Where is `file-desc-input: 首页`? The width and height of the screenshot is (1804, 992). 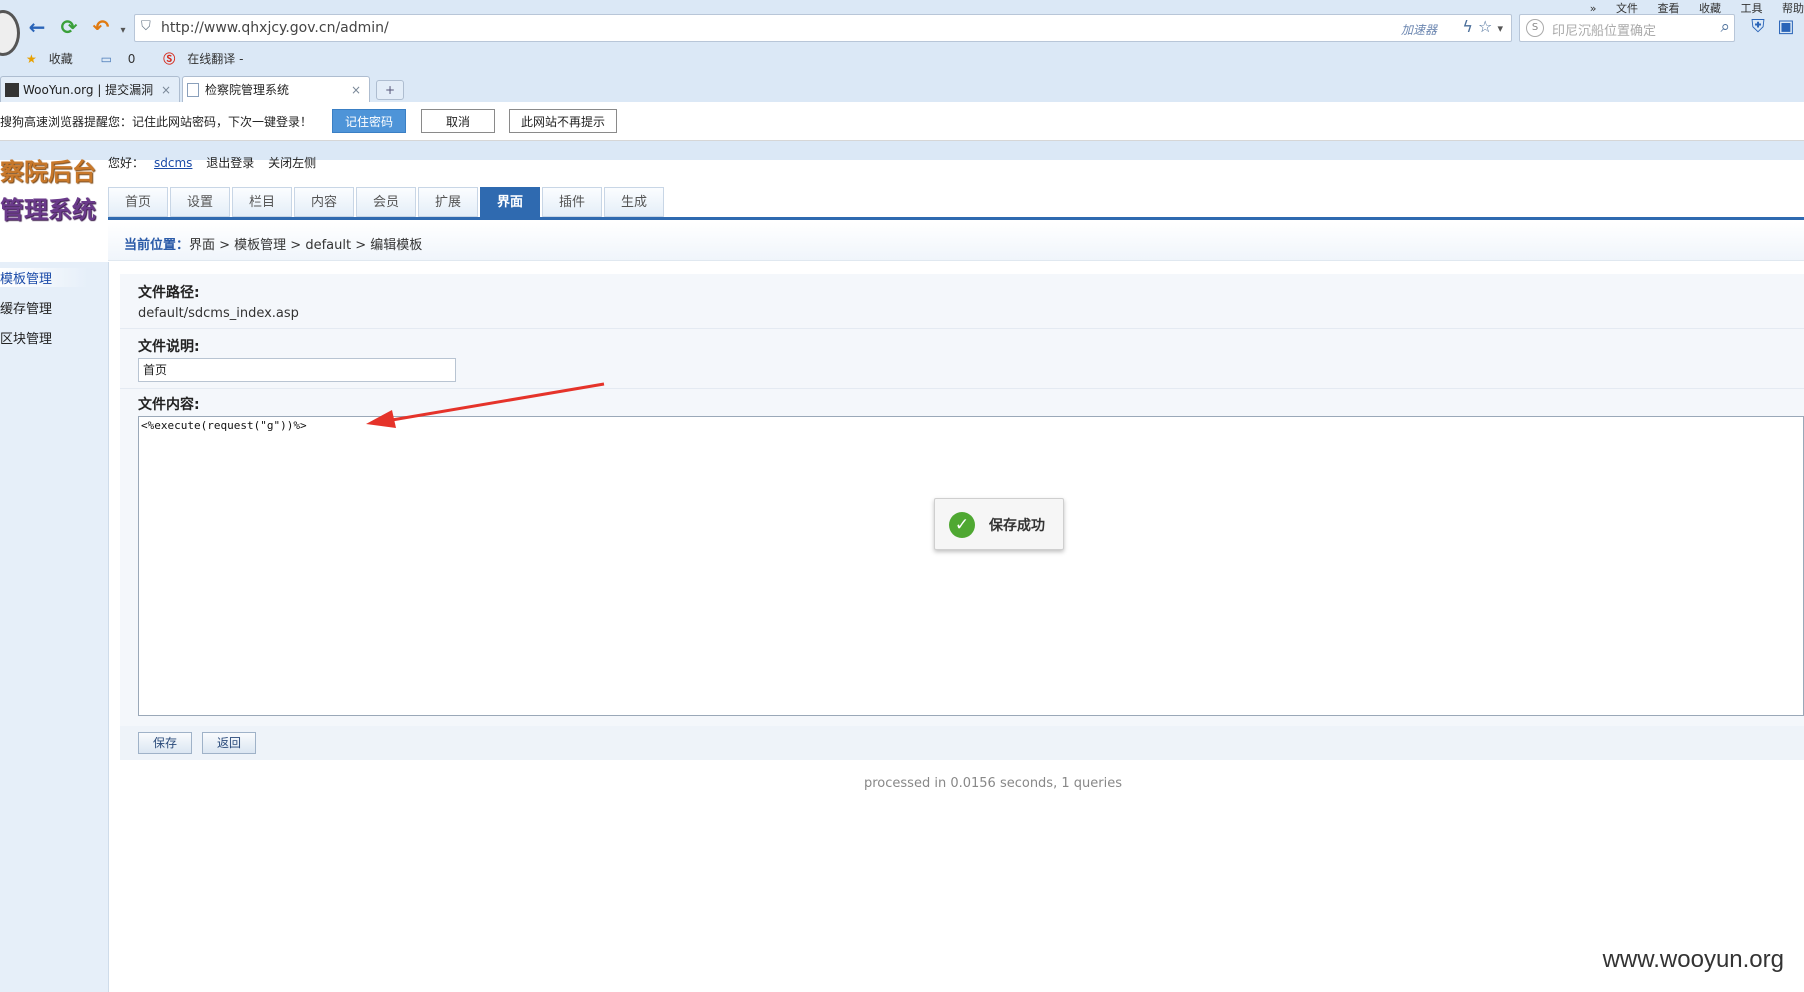 file-desc-input: 首页 is located at coordinates (297, 370).